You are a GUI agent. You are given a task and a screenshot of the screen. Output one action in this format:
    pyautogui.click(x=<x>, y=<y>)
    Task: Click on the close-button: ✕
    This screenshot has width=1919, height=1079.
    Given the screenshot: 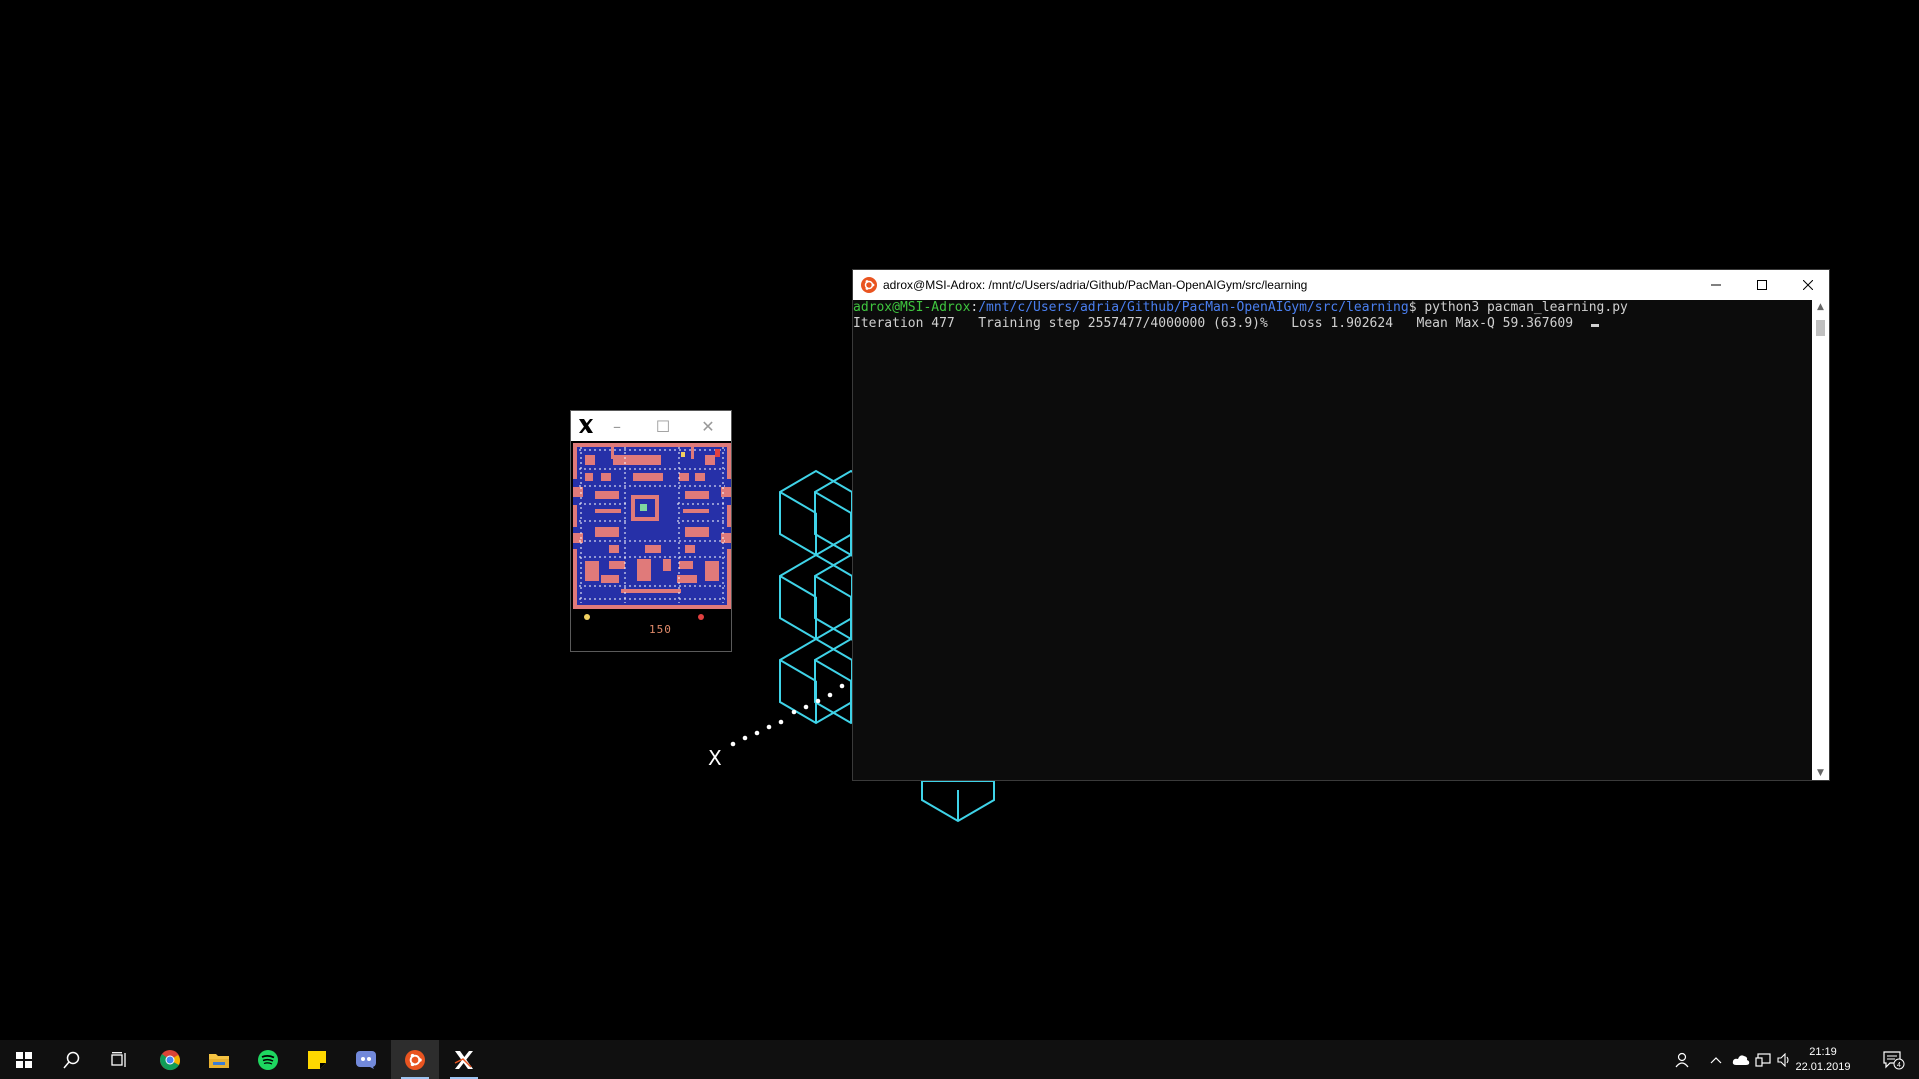 What is the action you would take?
    pyautogui.click(x=708, y=426)
    